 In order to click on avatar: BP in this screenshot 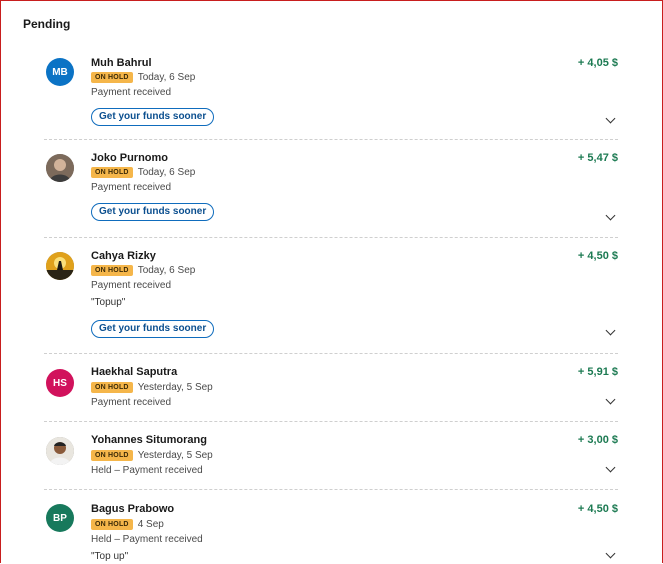, I will do `click(60, 518)`.